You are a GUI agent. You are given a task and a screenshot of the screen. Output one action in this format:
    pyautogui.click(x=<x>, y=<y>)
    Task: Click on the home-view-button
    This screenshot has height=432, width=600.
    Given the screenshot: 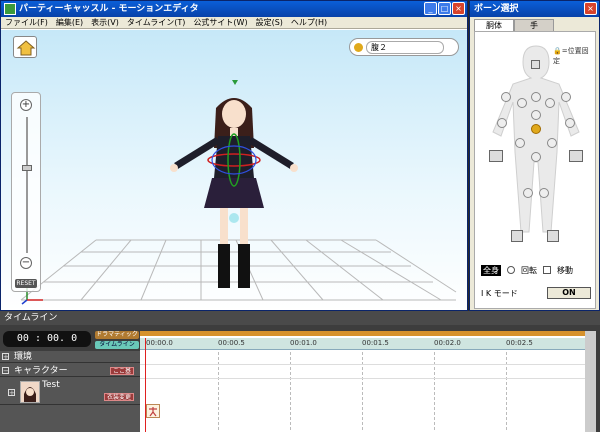 What is the action you would take?
    pyautogui.click(x=25, y=47)
    